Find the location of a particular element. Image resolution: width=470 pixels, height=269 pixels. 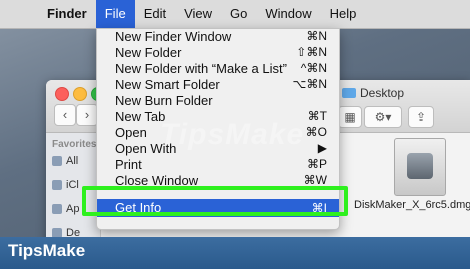

forward-button: › is located at coordinates (87, 115).